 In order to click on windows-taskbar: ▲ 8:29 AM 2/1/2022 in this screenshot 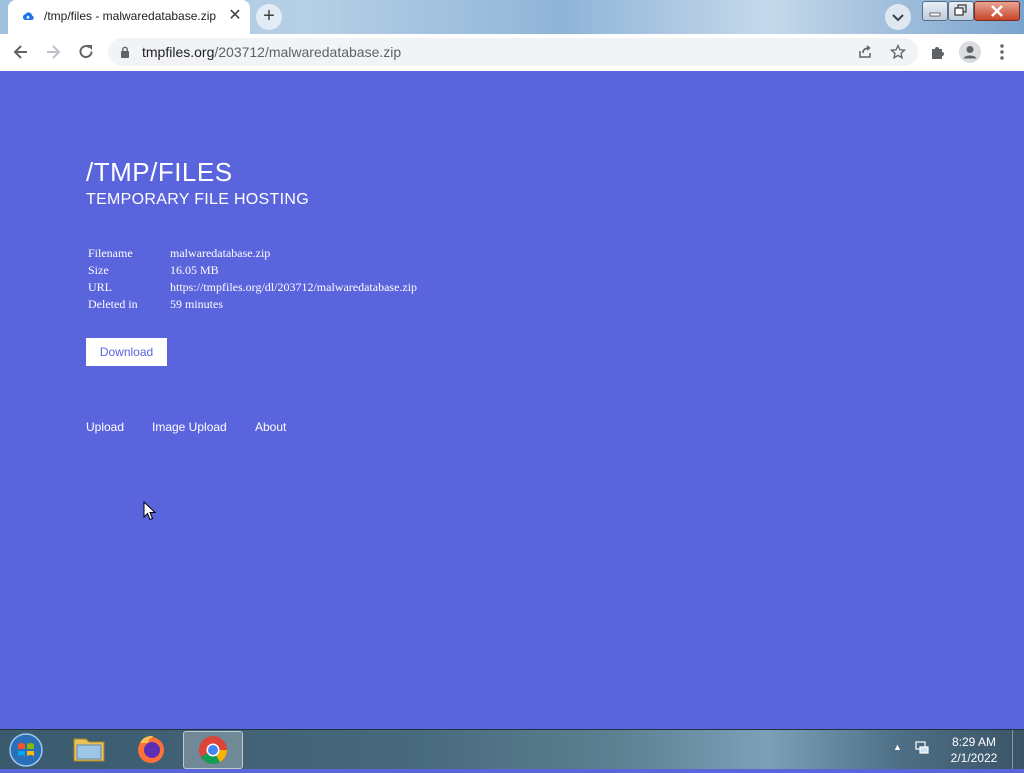, I will do `click(512, 749)`.